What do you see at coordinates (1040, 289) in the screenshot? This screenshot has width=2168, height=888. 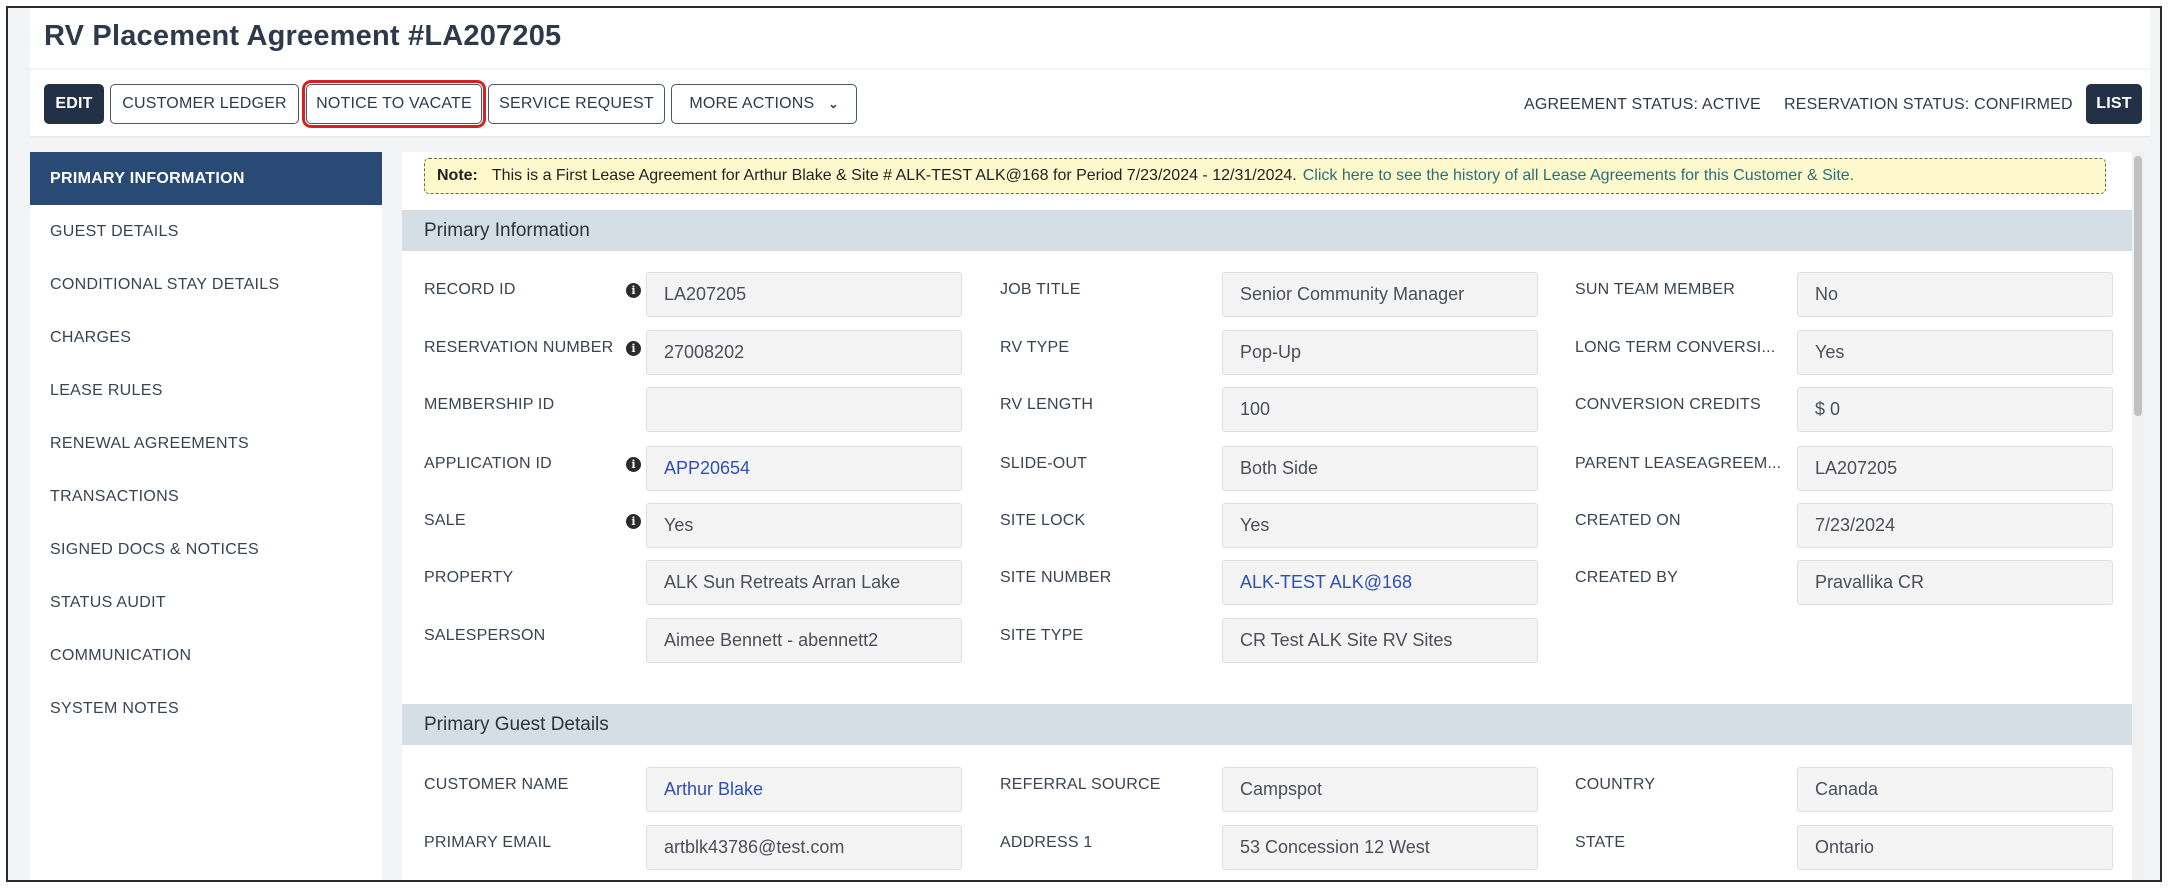 I see `job-title-label: JOB TITLE` at bounding box center [1040, 289].